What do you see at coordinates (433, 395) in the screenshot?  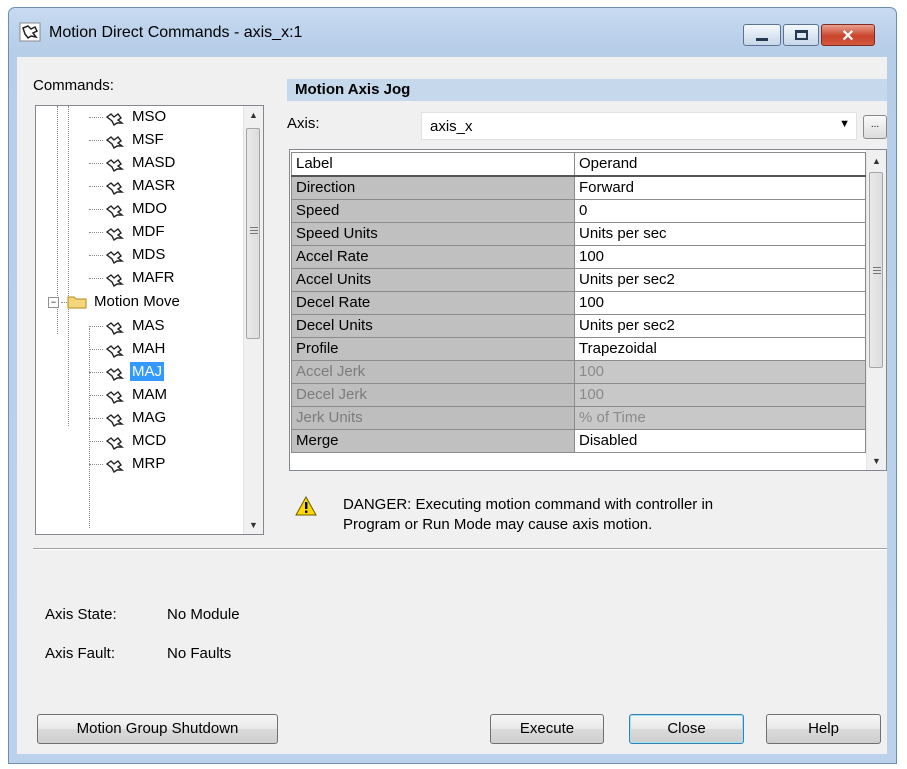 I see `grid-label-cell: Decel Jerk` at bounding box center [433, 395].